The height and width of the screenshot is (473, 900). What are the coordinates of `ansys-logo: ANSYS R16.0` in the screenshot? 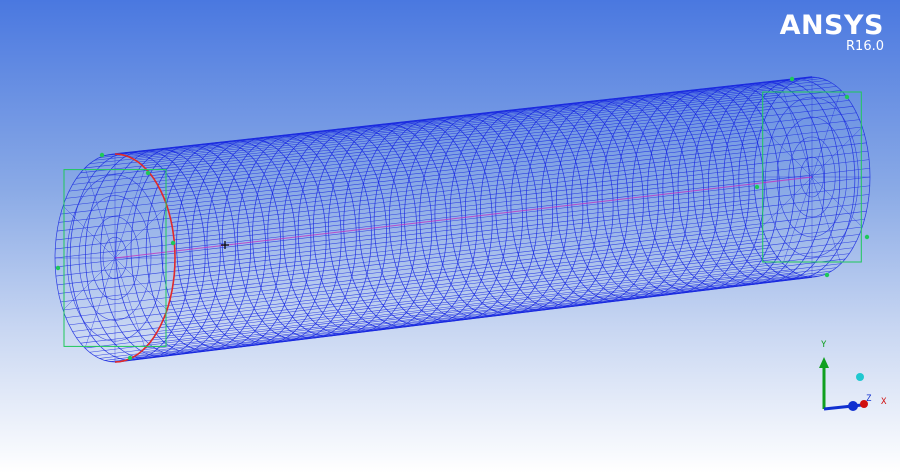 It's located at (832, 33).